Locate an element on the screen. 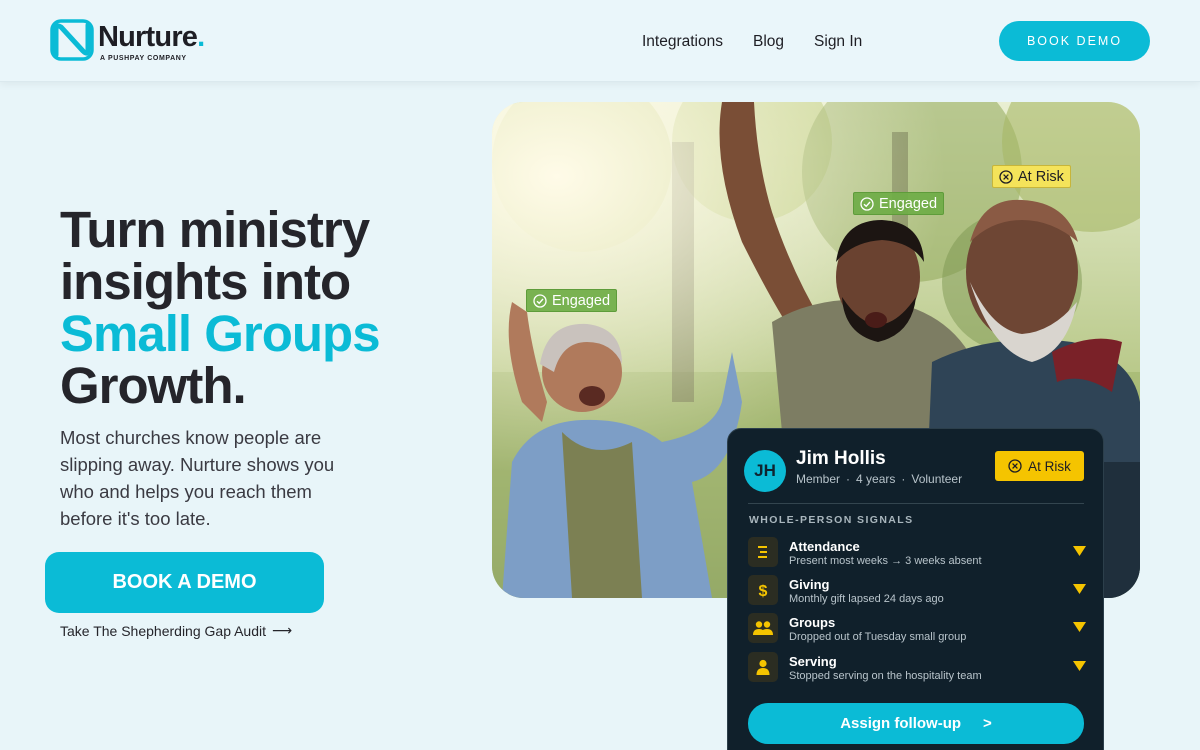  logo-subtitle: A PUSHPAY COMPANY is located at coordinates (143, 58).